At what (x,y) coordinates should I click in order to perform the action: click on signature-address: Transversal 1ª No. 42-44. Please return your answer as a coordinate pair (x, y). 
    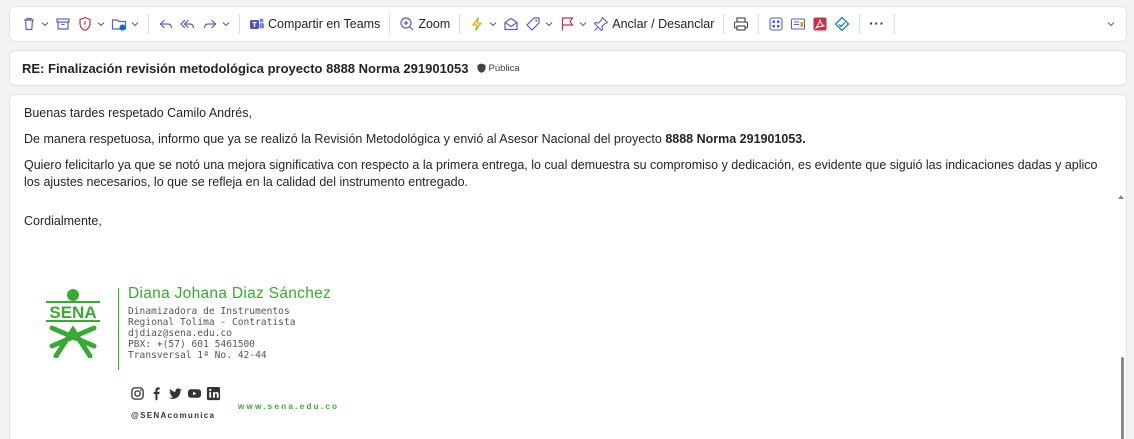
    Looking at the image, I should click on (197, 355).